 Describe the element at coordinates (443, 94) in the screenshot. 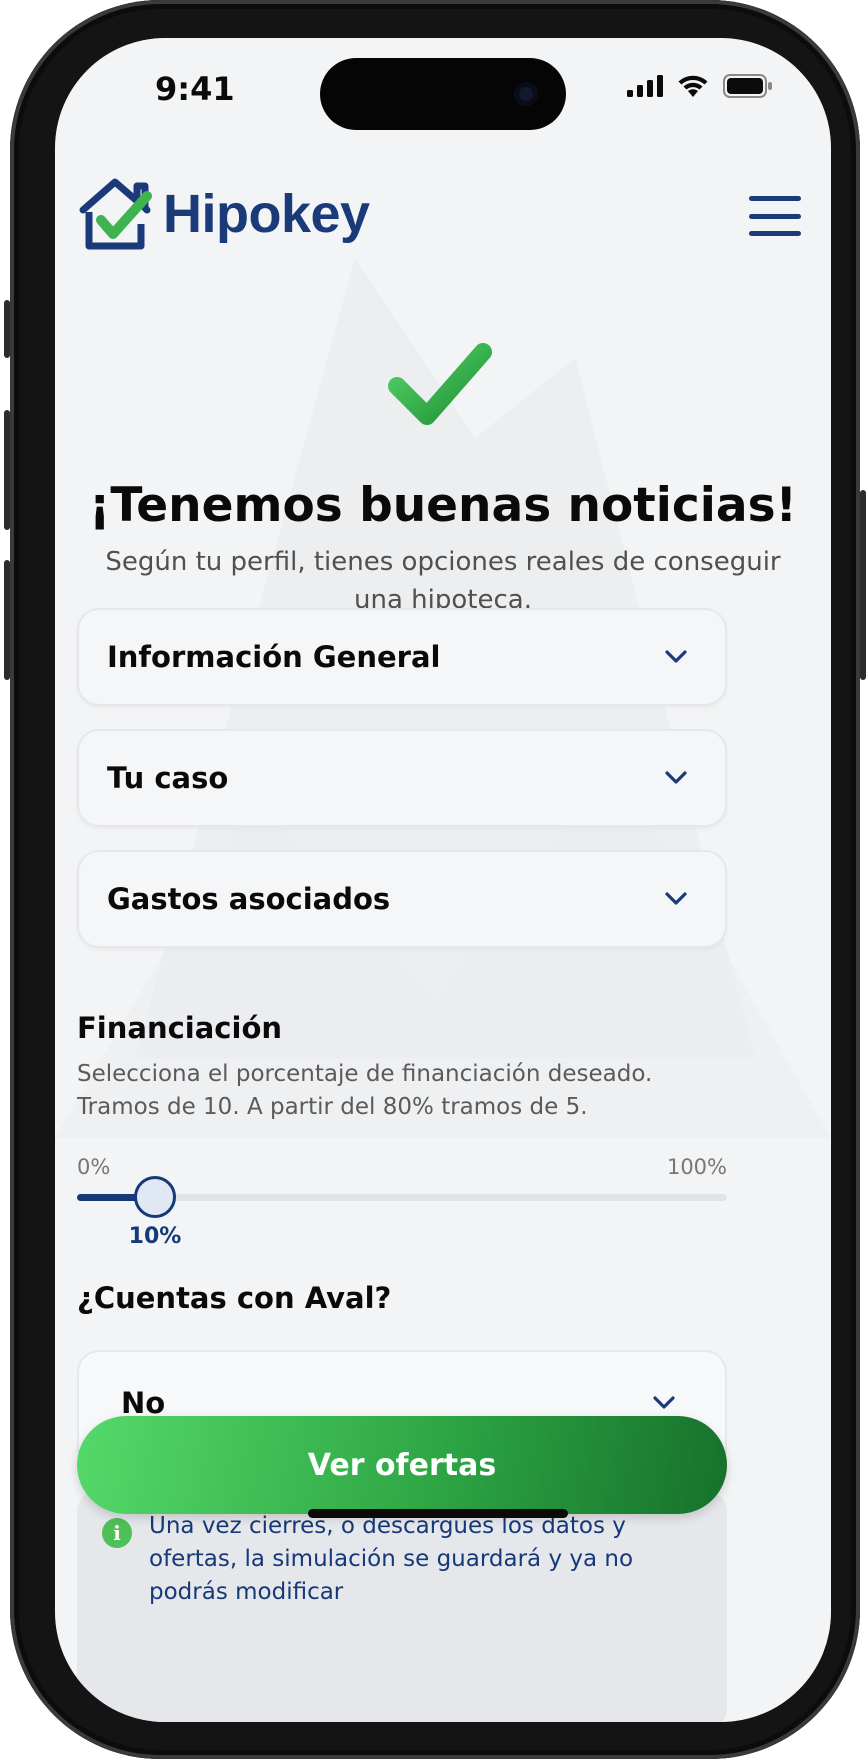

I see `dynamic-island` at that location.